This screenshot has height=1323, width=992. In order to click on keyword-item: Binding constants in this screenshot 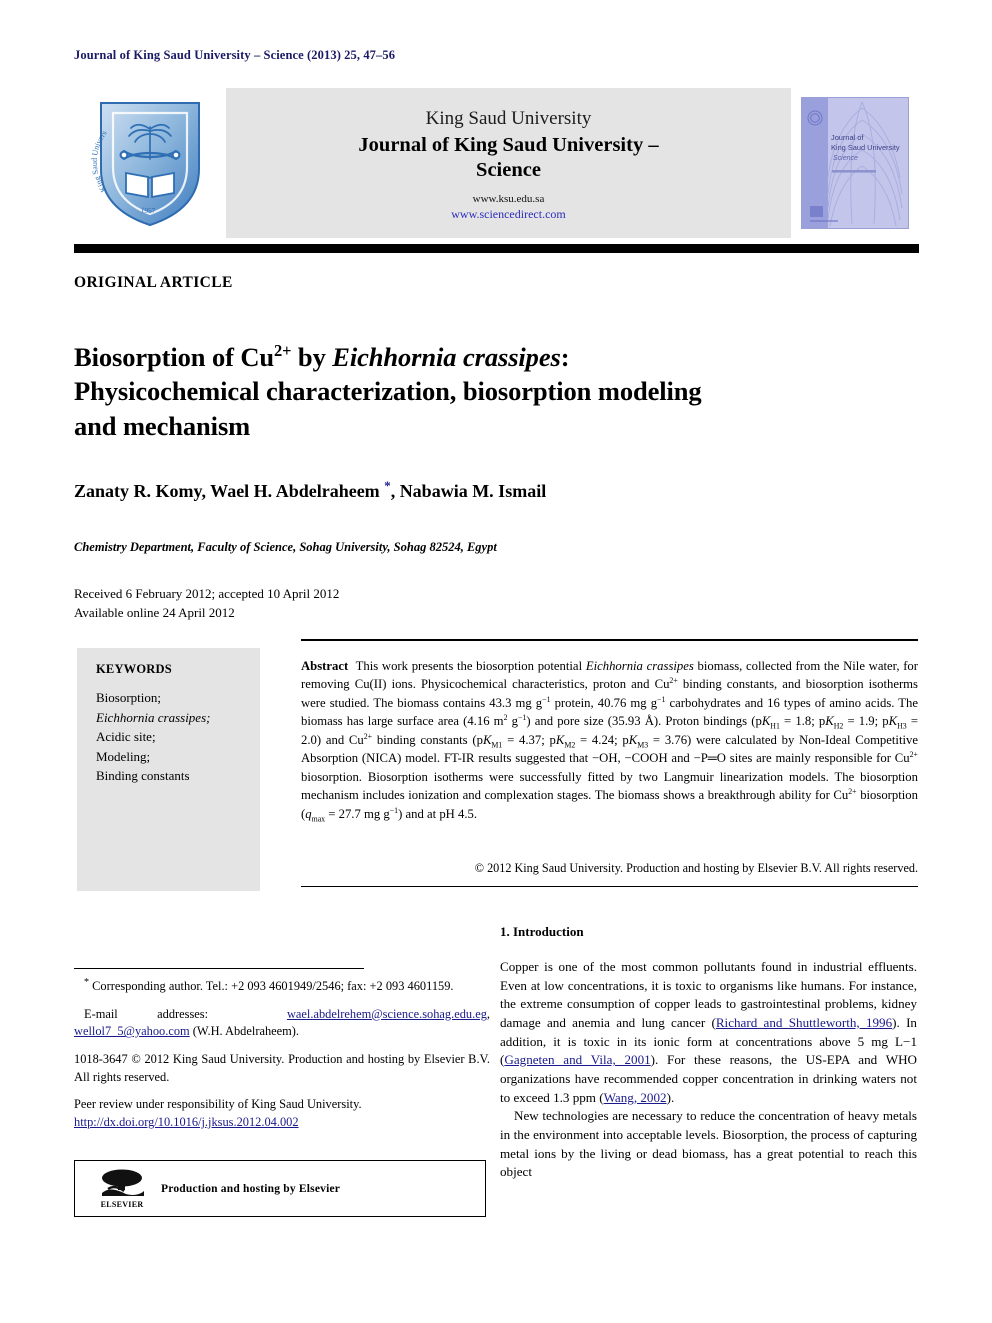, I will do `click(143, 775)`.